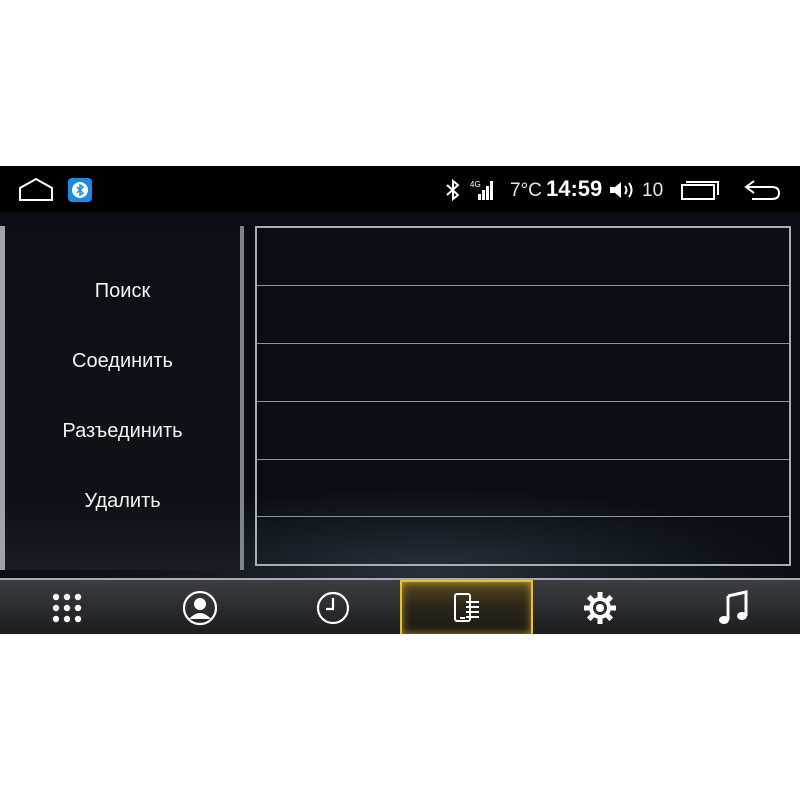 The width and height of the screenshot is (800, 800). Describe the element at coordinates (36, 189) in the screenshot. I see `home-icon` at that location.